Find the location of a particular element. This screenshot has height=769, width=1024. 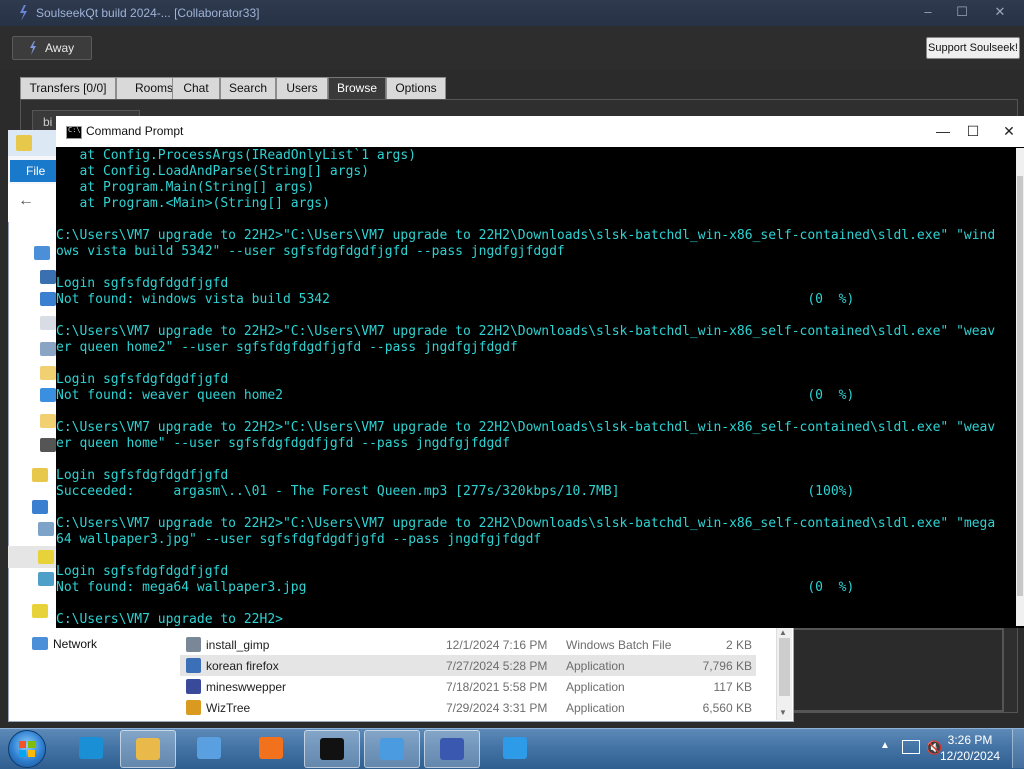

explorer-scrollbar: ▲ ▼ is located at coordinates (784, 674).